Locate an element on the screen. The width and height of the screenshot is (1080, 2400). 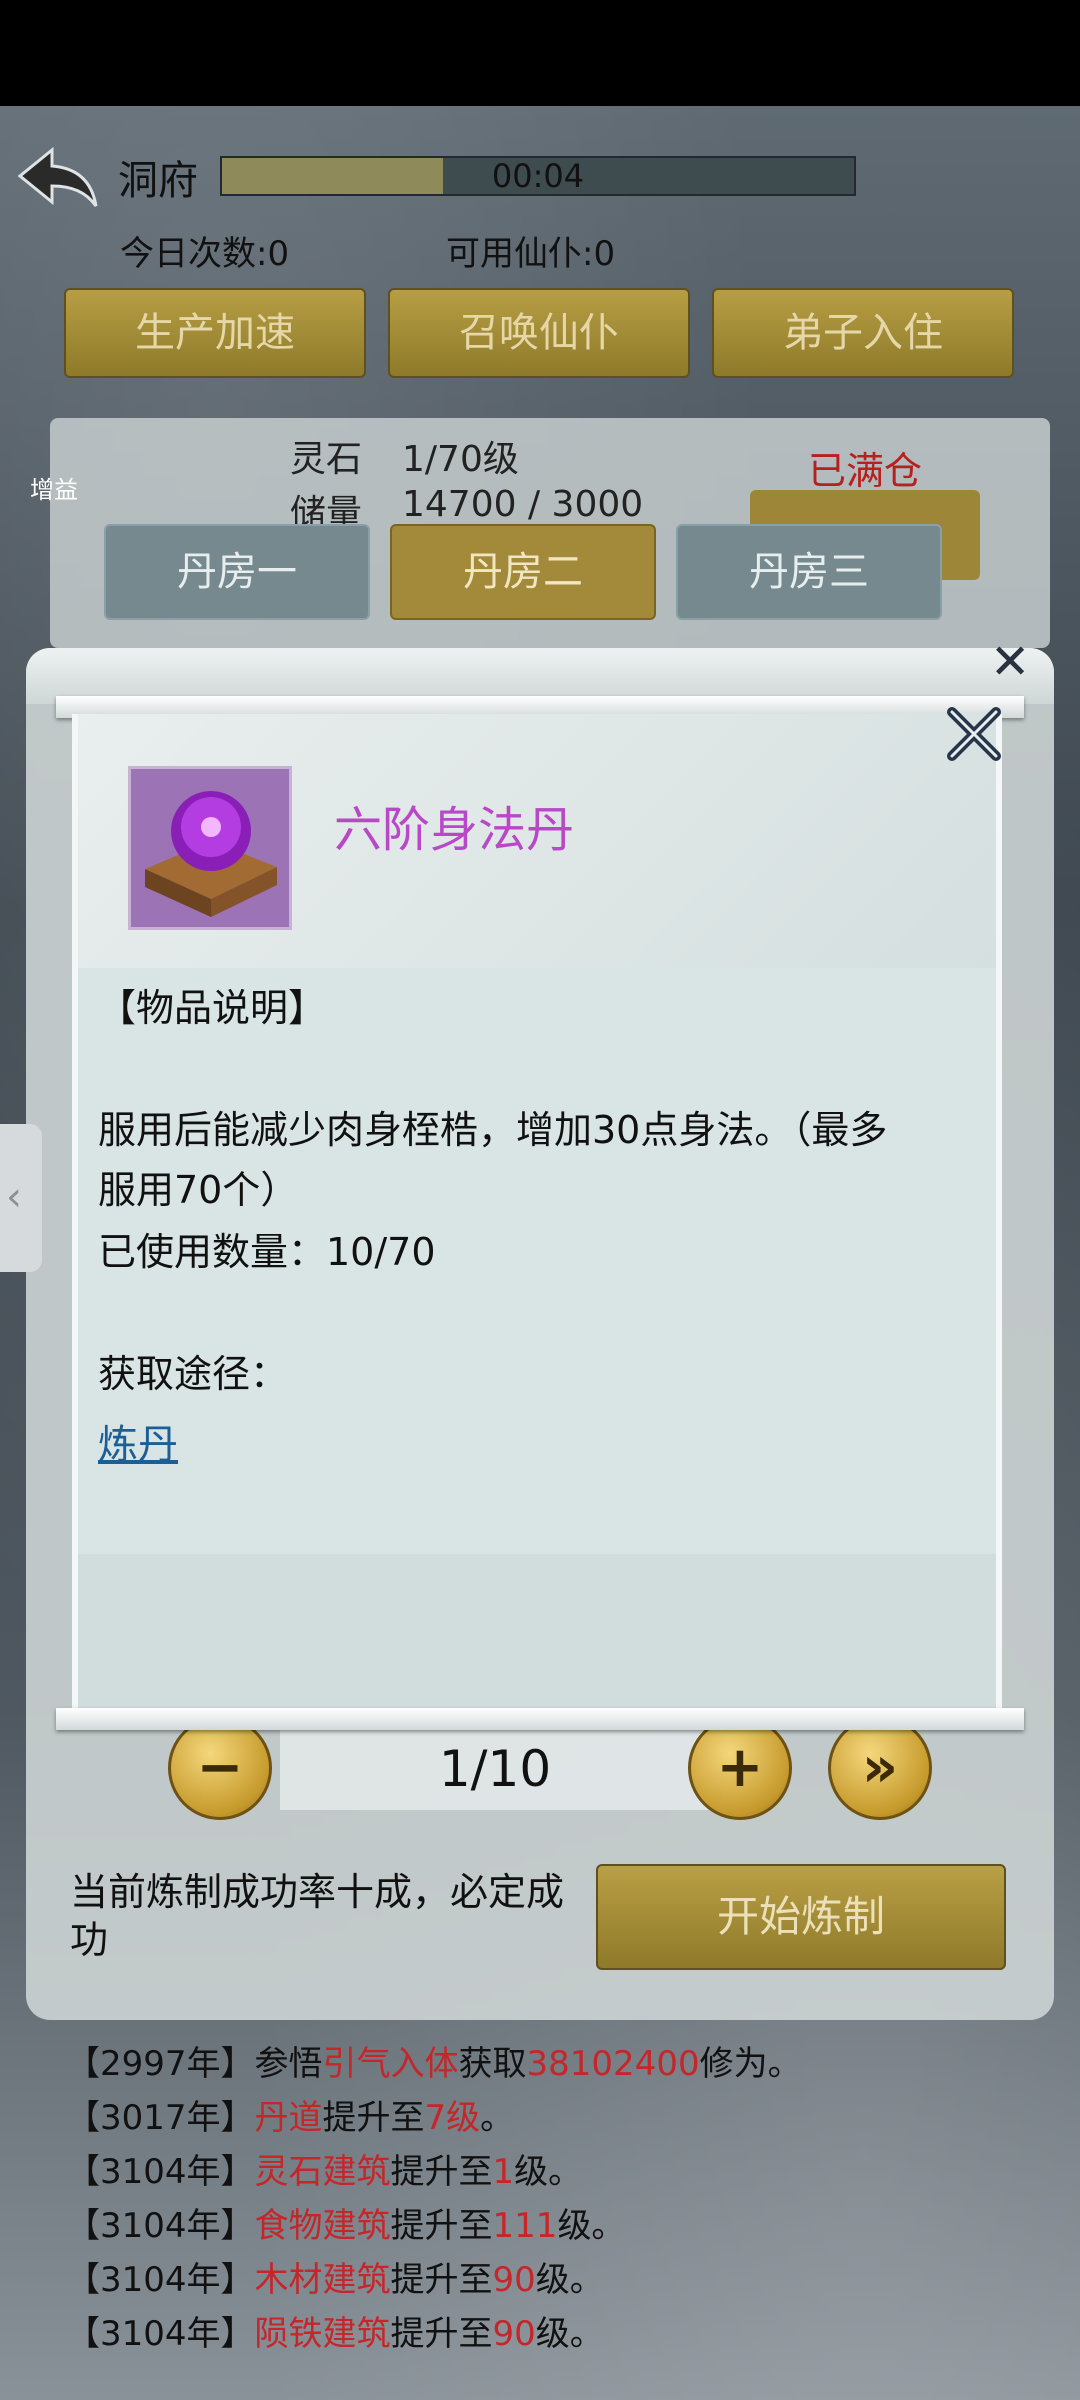
progress-timer: 00:04 is located at coordinates (538, 176).